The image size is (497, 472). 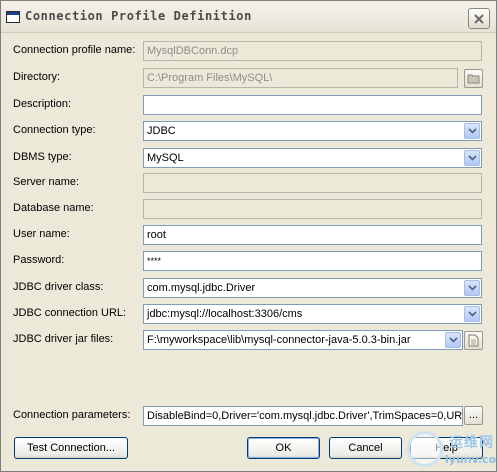 I want to click on cancel-button: Cancel, so click(x=365, y=448).